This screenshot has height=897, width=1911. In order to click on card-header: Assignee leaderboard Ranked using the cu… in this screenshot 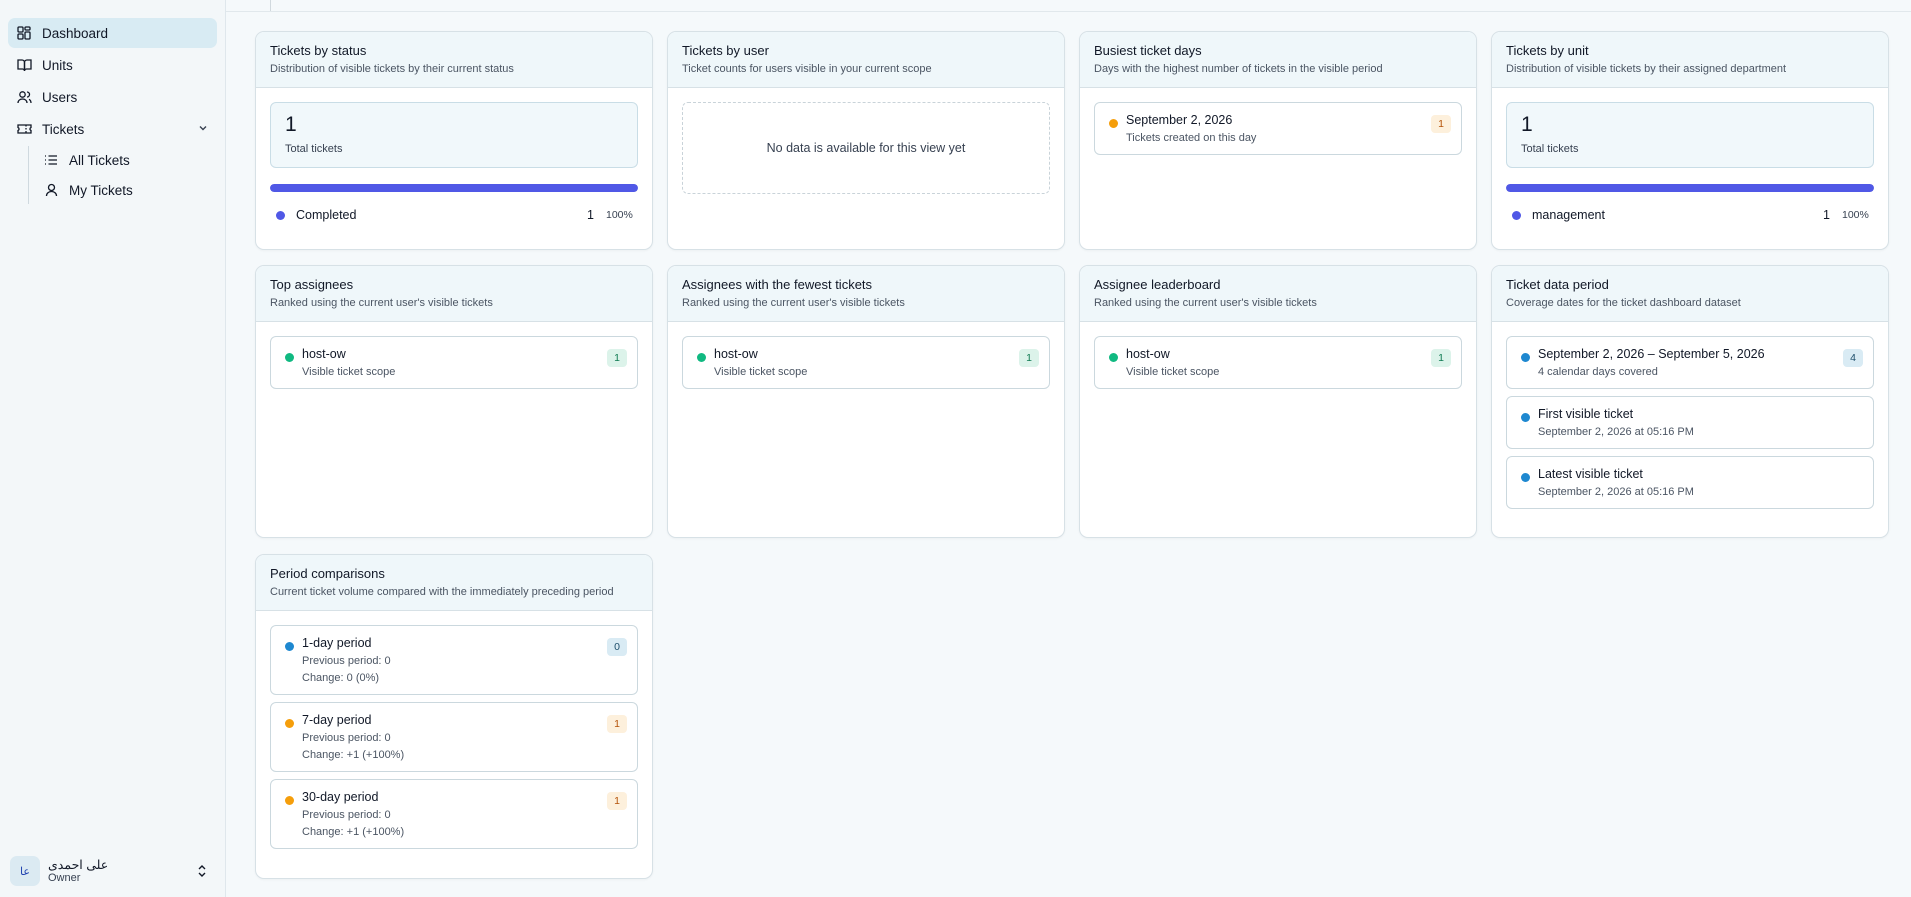, I will do `click(1278, 294)`.